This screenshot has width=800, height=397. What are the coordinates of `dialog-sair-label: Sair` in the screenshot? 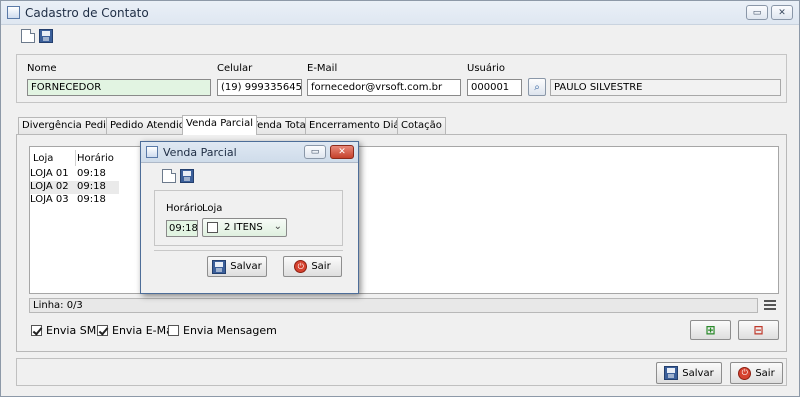 It's located at (321, 266).